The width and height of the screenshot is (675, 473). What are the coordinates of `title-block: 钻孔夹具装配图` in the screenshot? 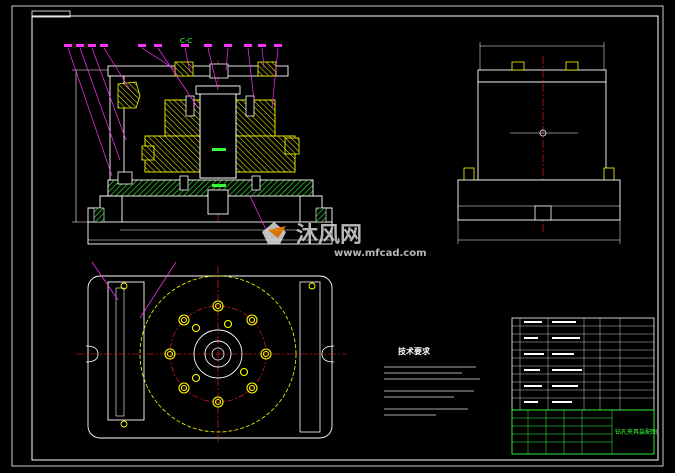 It's located at (584, 386).